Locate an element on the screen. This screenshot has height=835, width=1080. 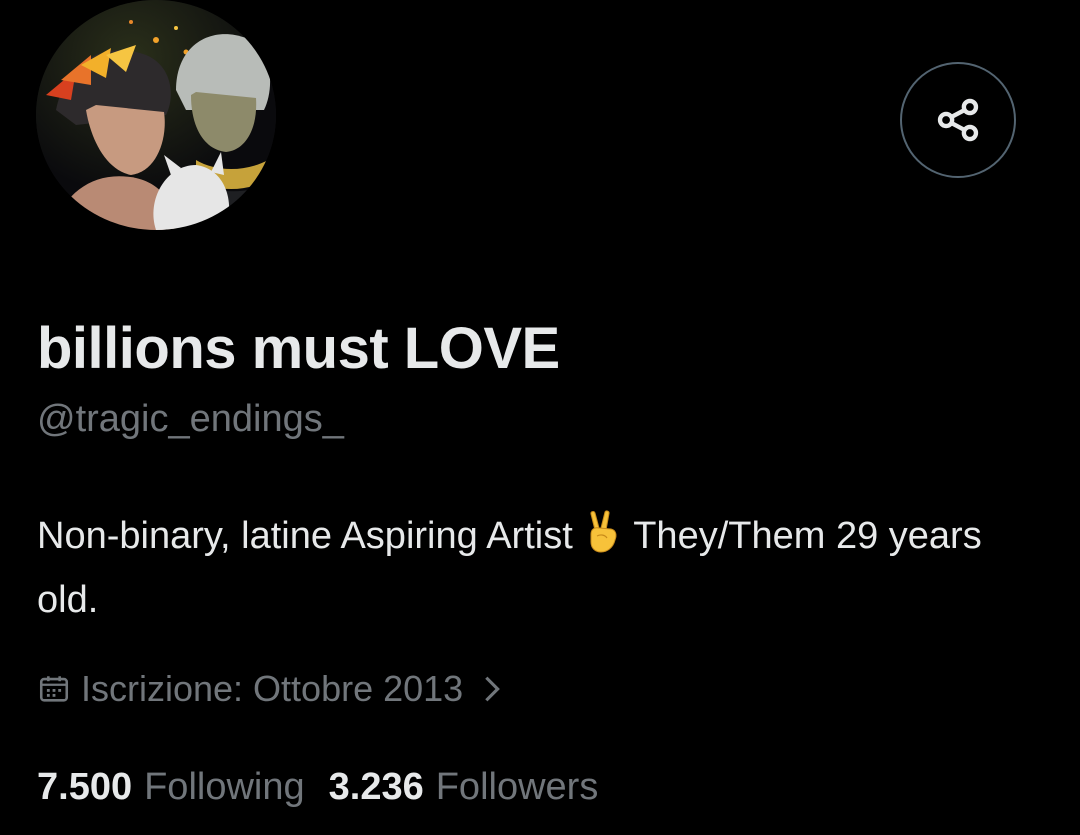
share-button is located at coordinates (958, 120).